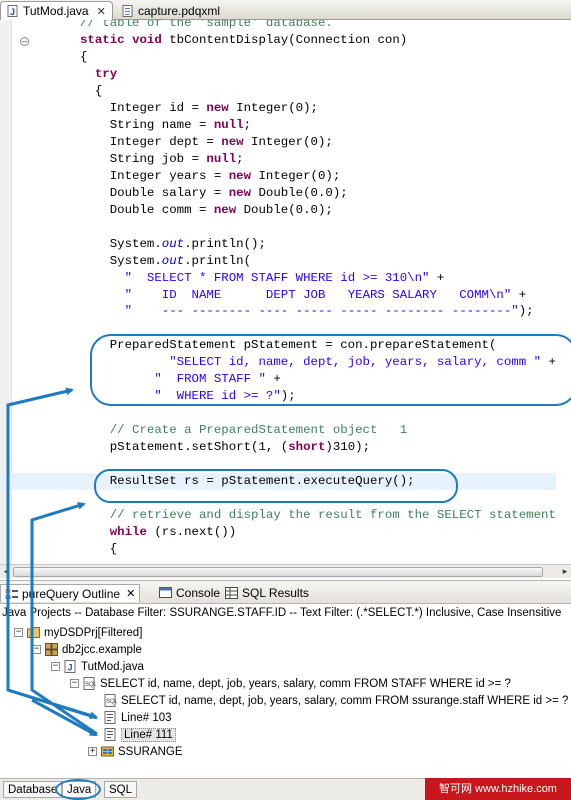 The image size is (571, 800). I want to click on tab-console: Console, so click(189, 593).